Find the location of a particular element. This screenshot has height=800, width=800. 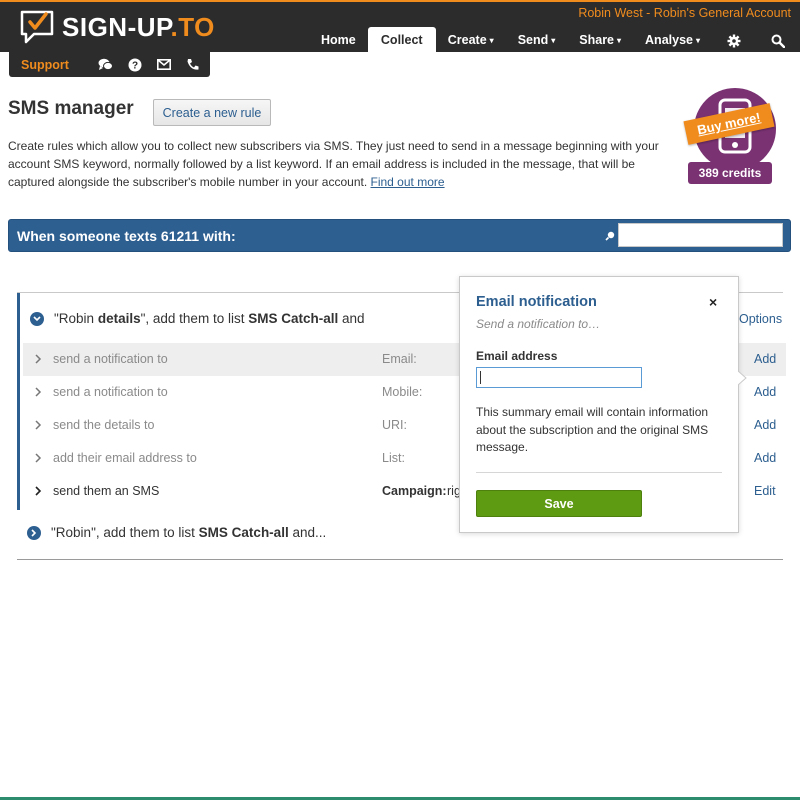

nav-analyse: Analyse ▾ is located at coordinates (672, 40).